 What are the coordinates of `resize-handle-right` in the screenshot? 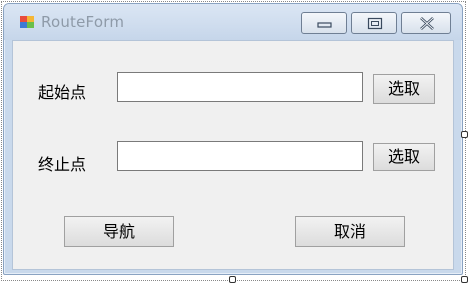 It's located at (464, 134).